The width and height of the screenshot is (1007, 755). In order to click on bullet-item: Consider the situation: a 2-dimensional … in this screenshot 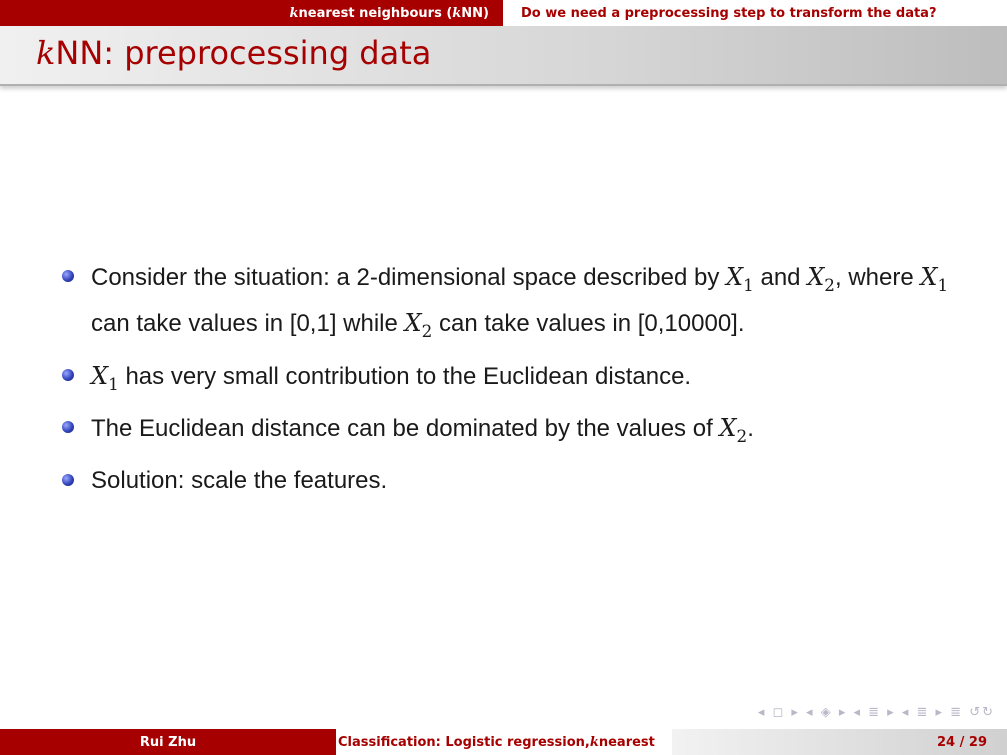, I will do `click(512, 304)`.